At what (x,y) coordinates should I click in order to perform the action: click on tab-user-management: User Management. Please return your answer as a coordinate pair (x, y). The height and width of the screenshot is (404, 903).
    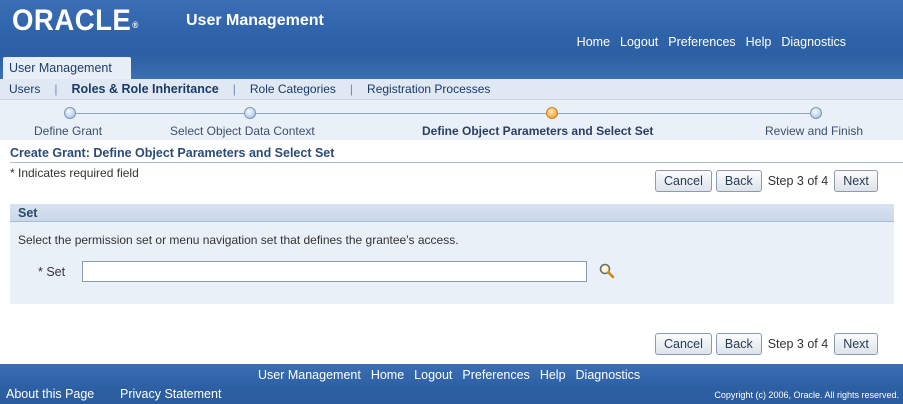
    Looking at the image, I should click on (67, 68).